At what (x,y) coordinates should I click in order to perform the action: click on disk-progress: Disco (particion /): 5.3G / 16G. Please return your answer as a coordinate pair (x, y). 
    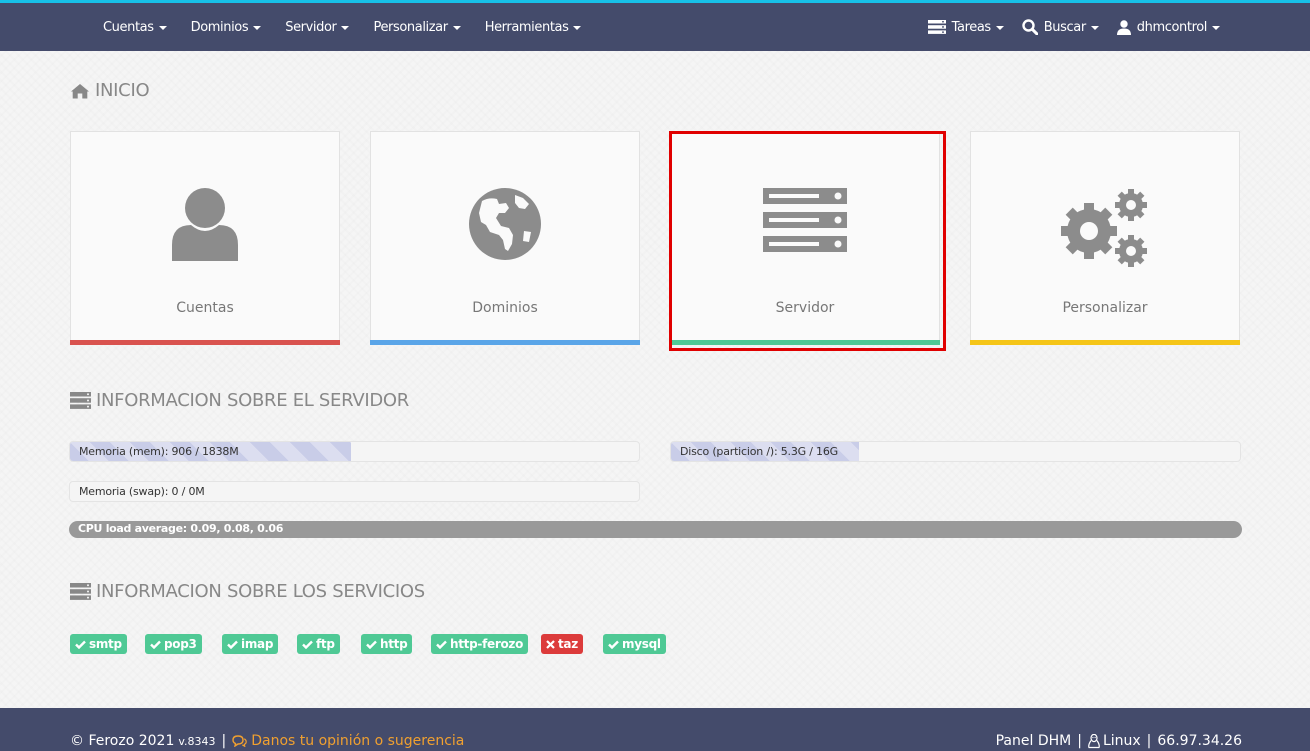
    Looking at the image, I should click on (955, 451).